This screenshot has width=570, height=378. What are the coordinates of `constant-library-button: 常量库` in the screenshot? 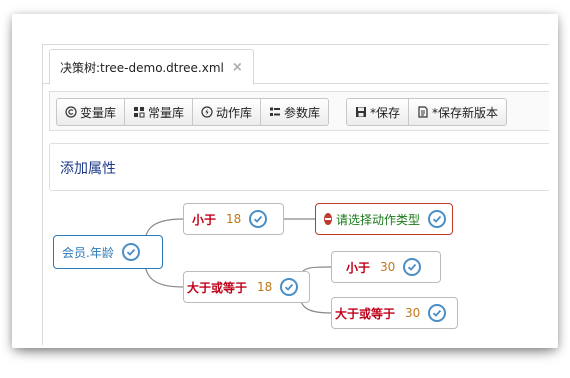 It's located at (159, 112).